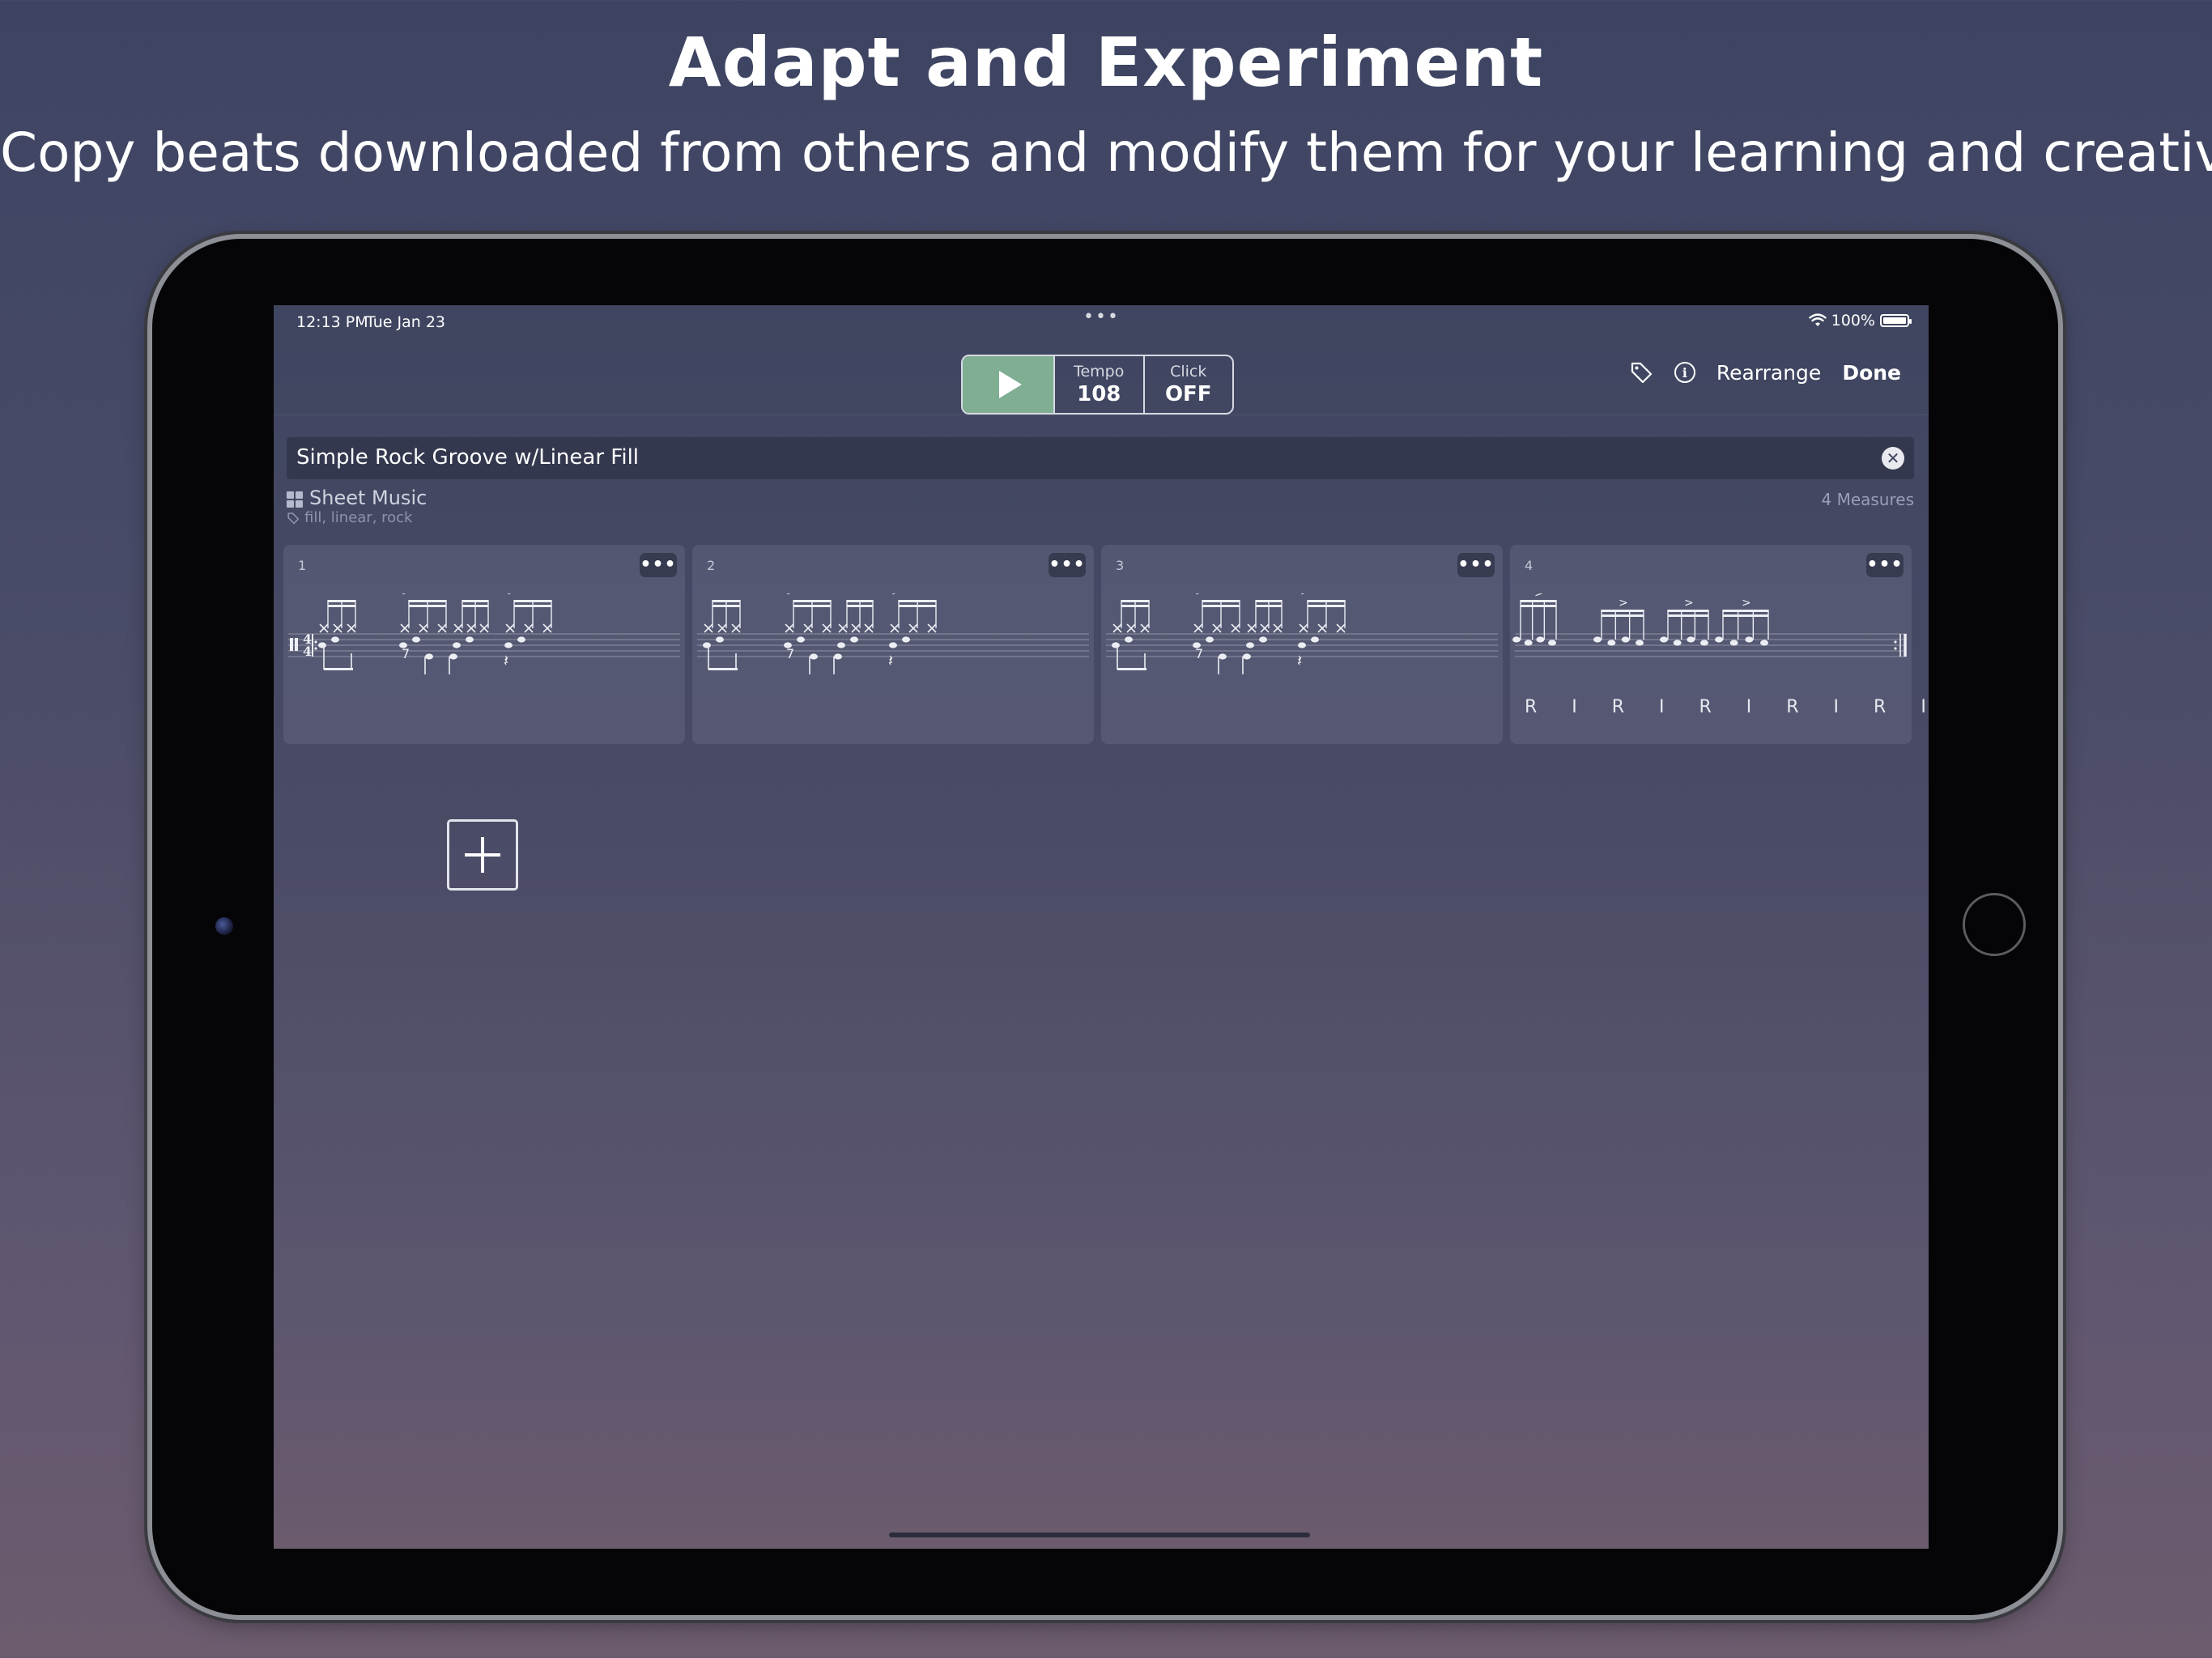 The height and width of the screenshot is (1658, 2212). What do you see at coordinates (224, 926) in the screenshot?
I see `front-camera` at bounding box center [224, 926].